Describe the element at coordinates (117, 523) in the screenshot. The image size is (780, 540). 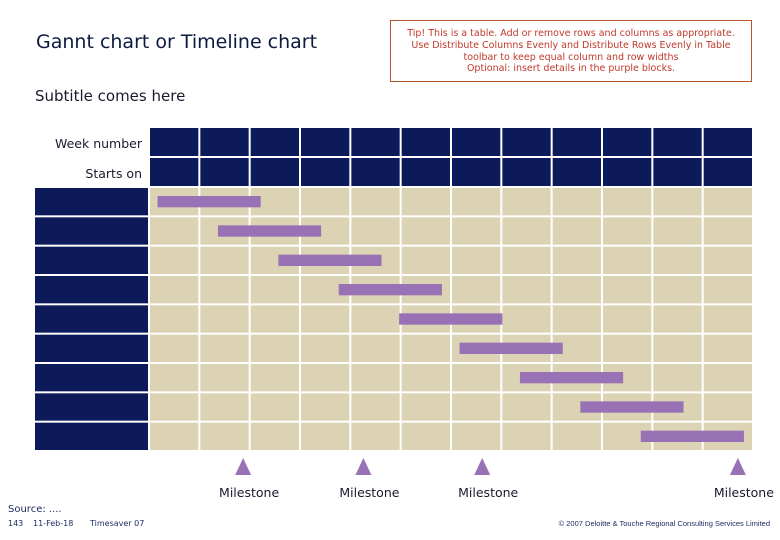
I see `footer-template: Timesaver 07` at that location.